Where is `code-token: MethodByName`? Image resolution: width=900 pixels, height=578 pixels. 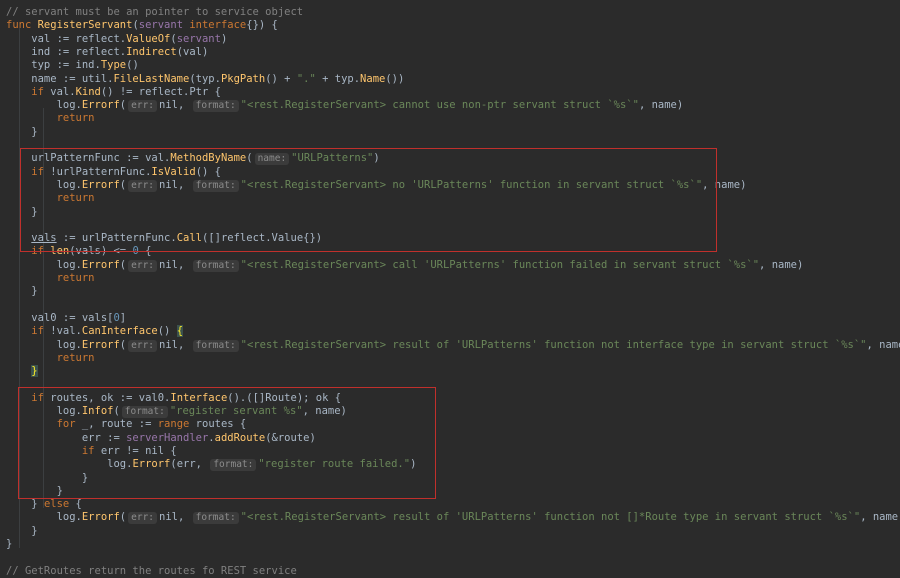 code-token: MethodByName is located at coordinates (208, 158).